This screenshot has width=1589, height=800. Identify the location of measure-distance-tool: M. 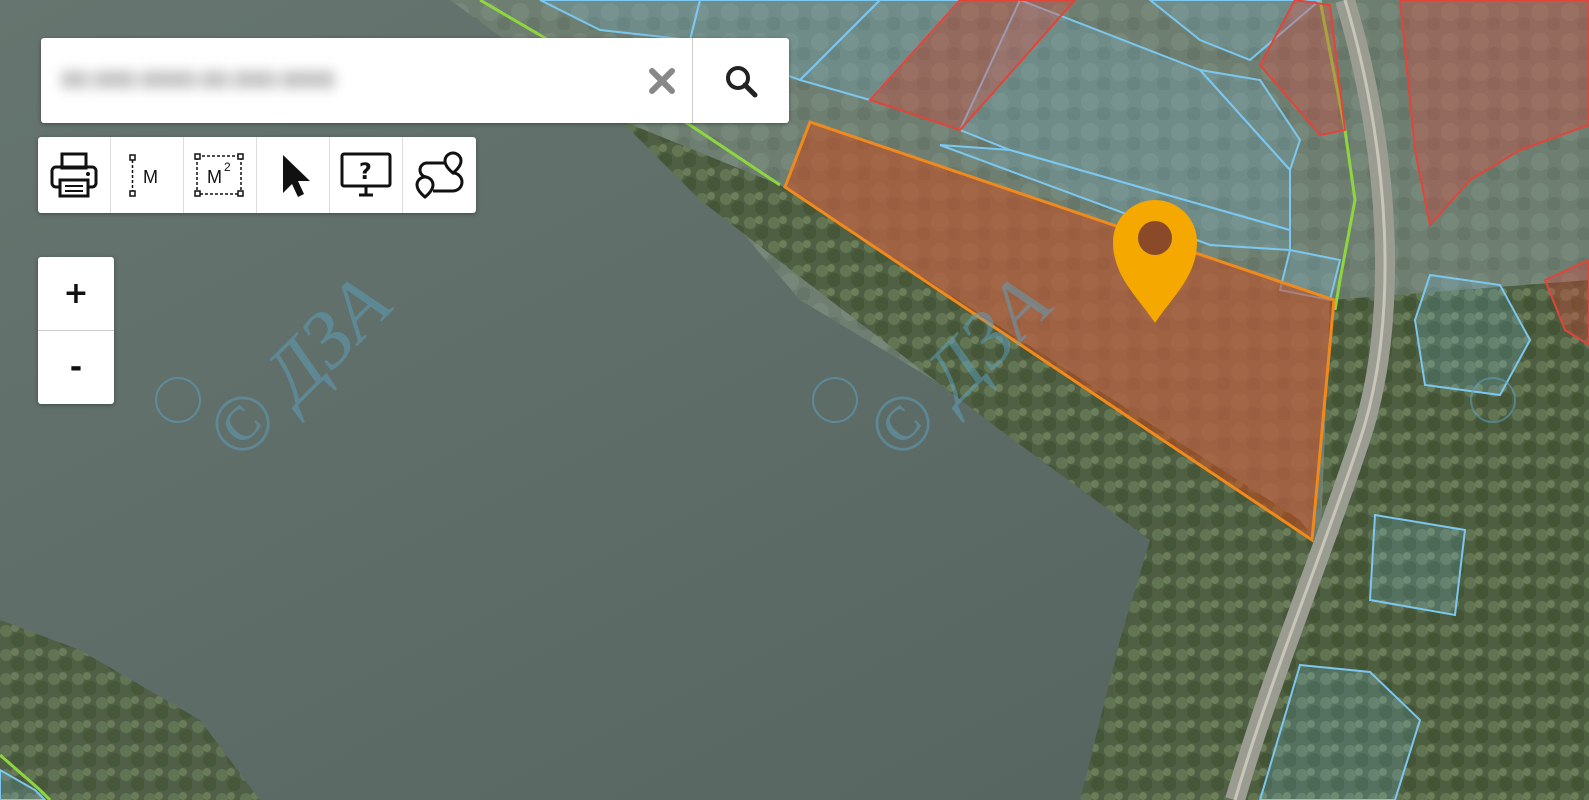
(147, 175).